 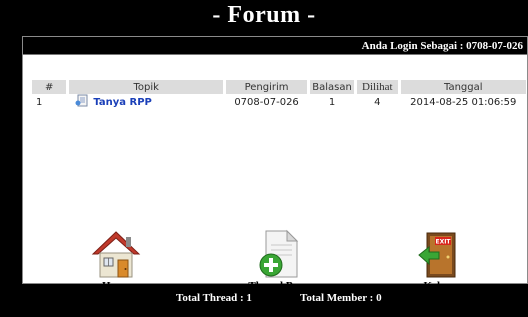 I want to click on new-thread-button: Thread Baru, so click(x=279, y=260).